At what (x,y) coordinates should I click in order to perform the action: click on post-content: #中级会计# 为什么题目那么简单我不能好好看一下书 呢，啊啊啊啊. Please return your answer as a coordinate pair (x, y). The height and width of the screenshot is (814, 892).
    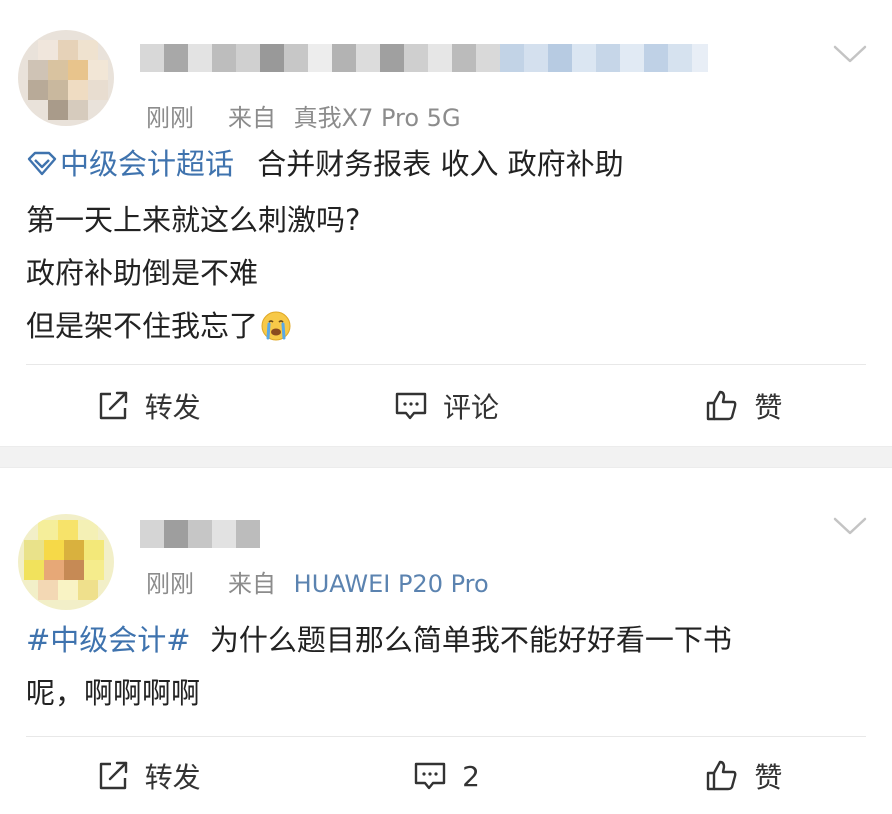
    Looking at the image, I should click on (439, 667).